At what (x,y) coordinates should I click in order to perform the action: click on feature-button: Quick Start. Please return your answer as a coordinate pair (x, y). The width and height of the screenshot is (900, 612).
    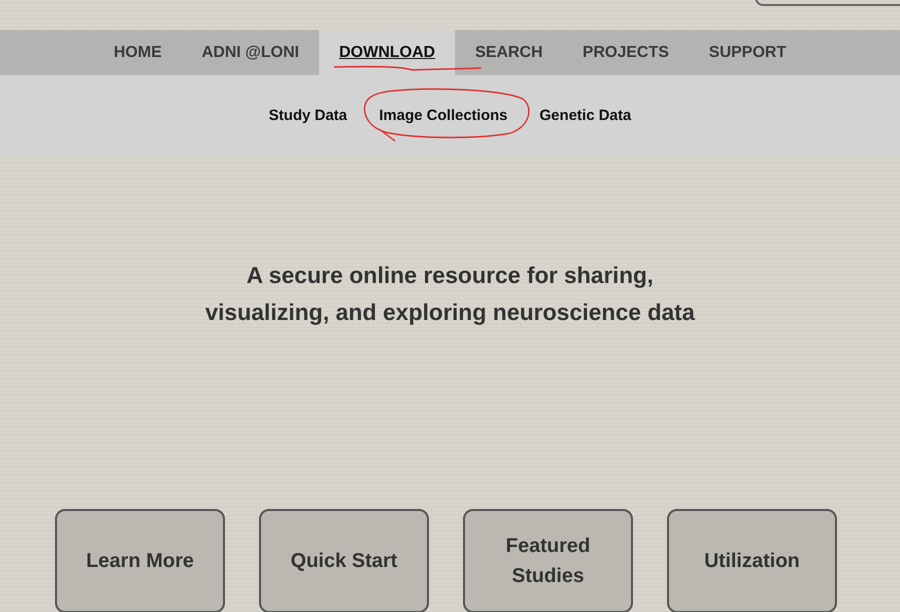
    Looking at the image, I should click on (344, 560).